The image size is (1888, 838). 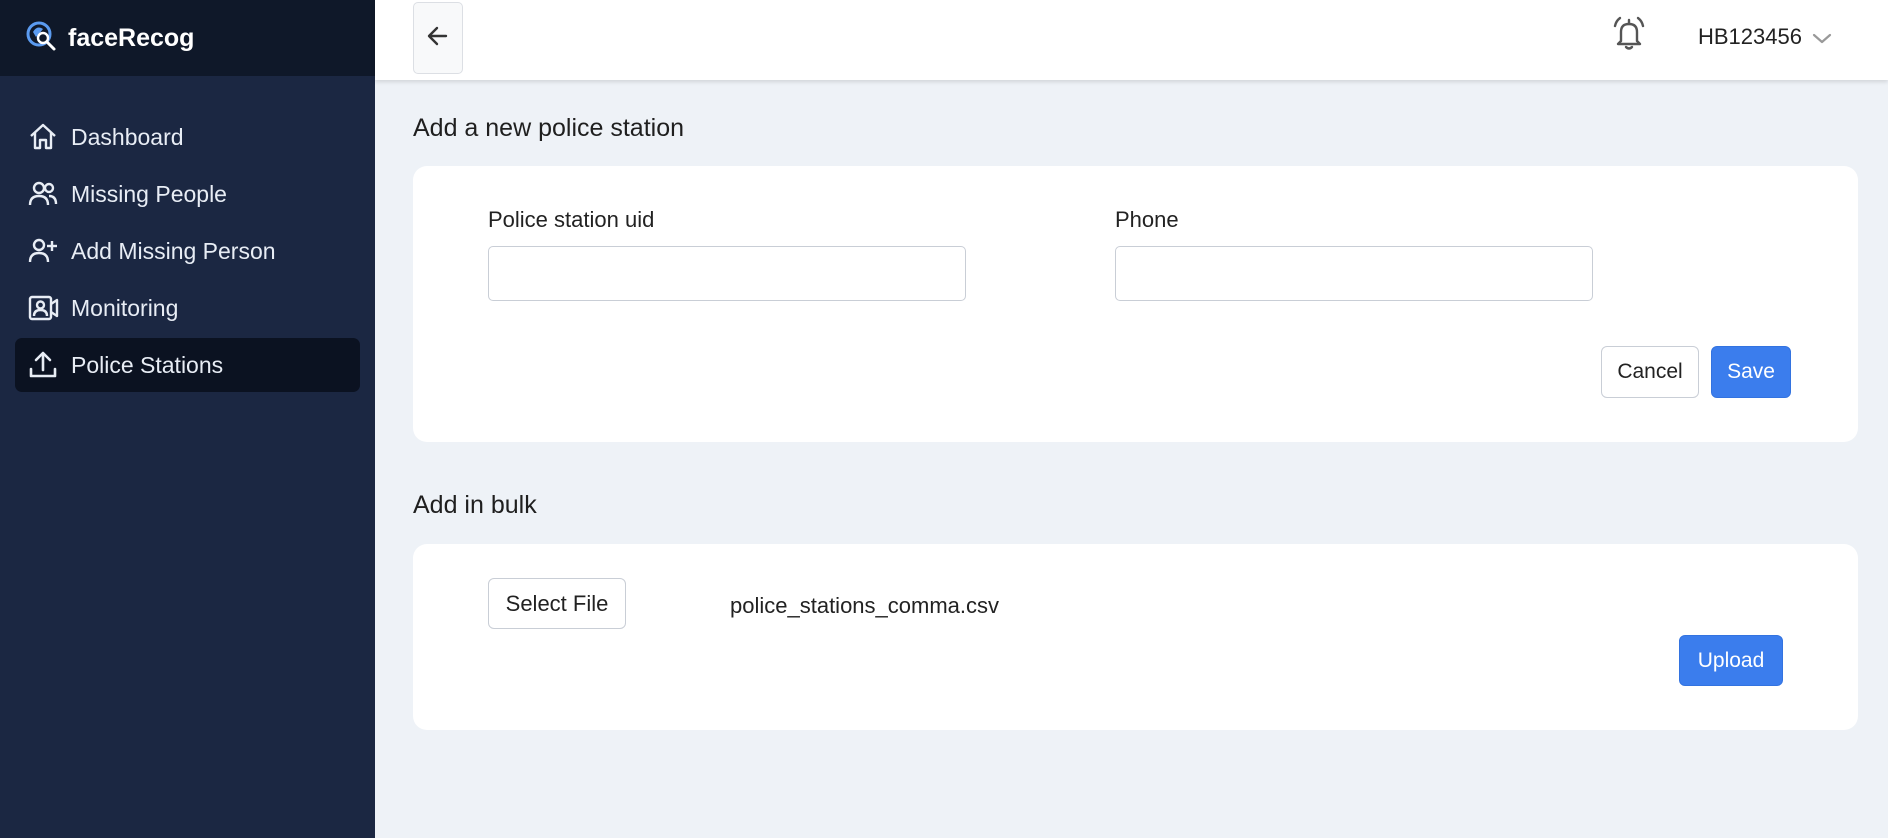 I want to click on sidebar-item-add-missing-person: Add Missing Person, so click(x=187, y=251).